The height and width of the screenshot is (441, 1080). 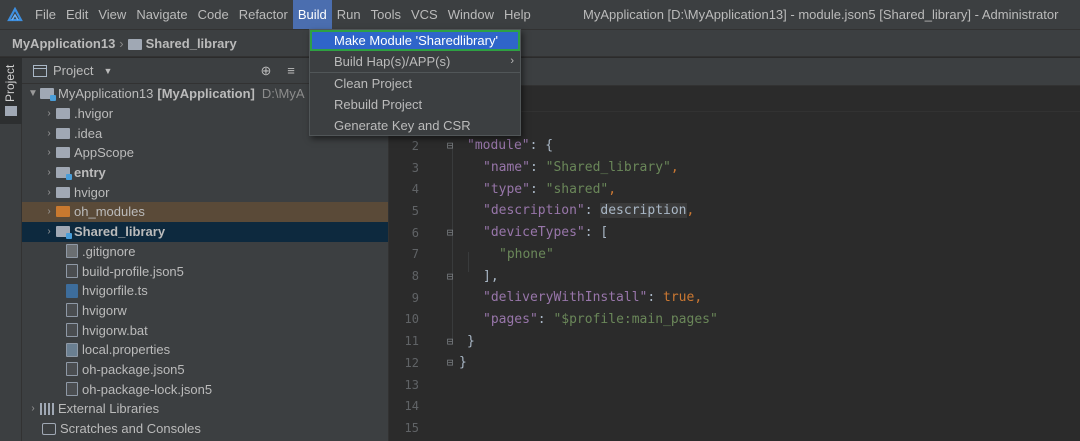 What do you see at coordinates (10, 83) in the screenshot?
I see `project-tool-label: Project` at bounding box center [10, 83].